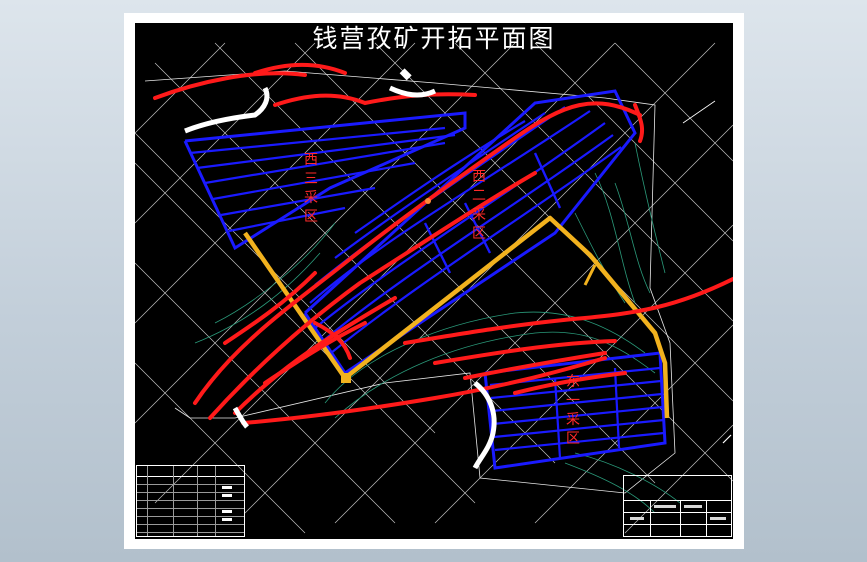  I want to click on shaft-marker, so click(346, 378).